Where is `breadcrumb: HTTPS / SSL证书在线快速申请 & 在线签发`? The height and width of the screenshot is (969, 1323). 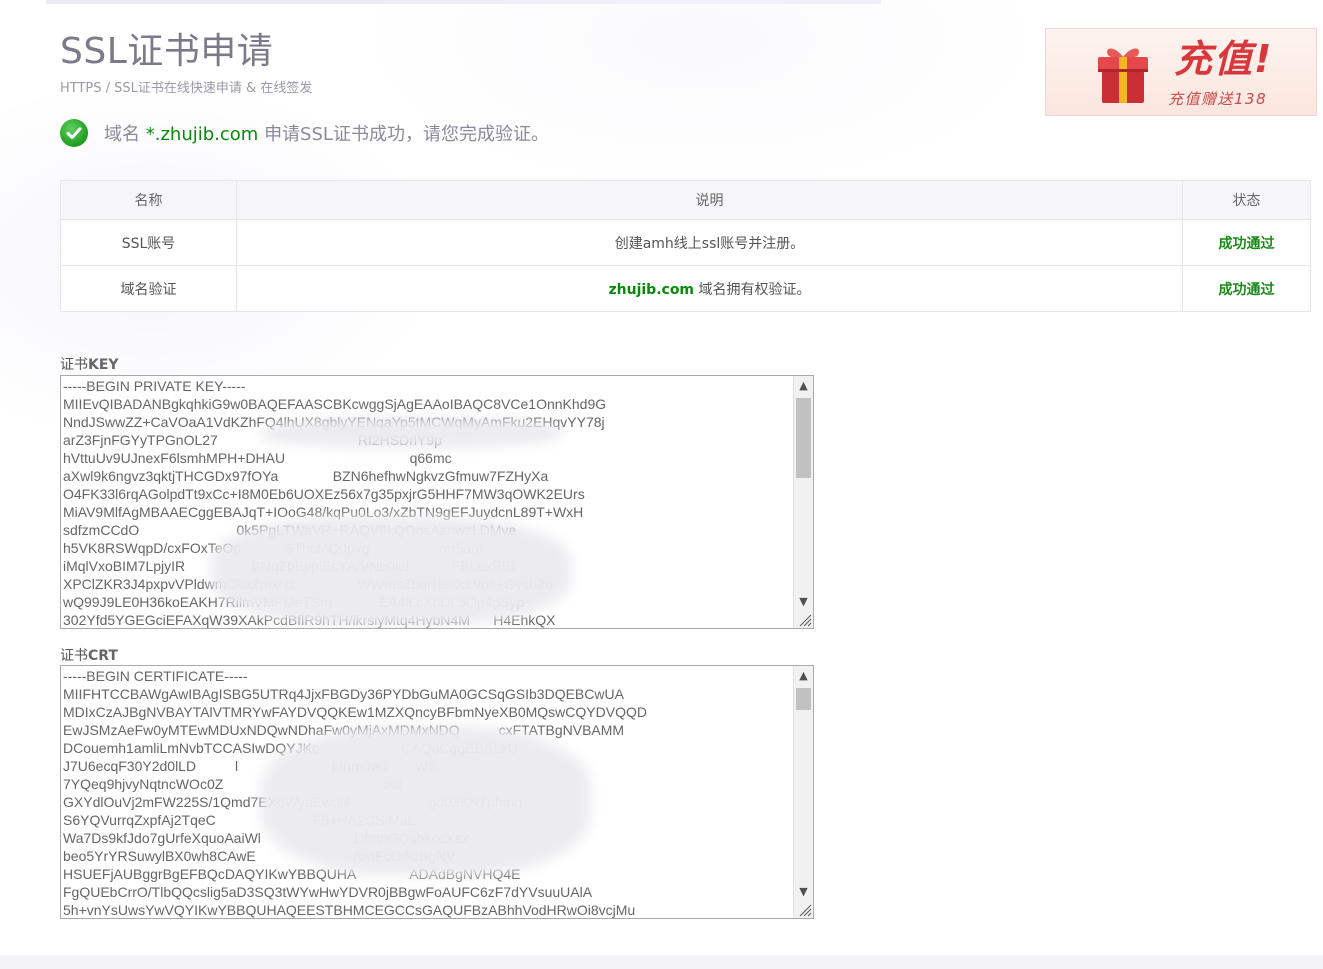
breadcrumb: HTTPS / SSL证书在线快速申请 & 在线签发 is located at coordinates (186, 88).